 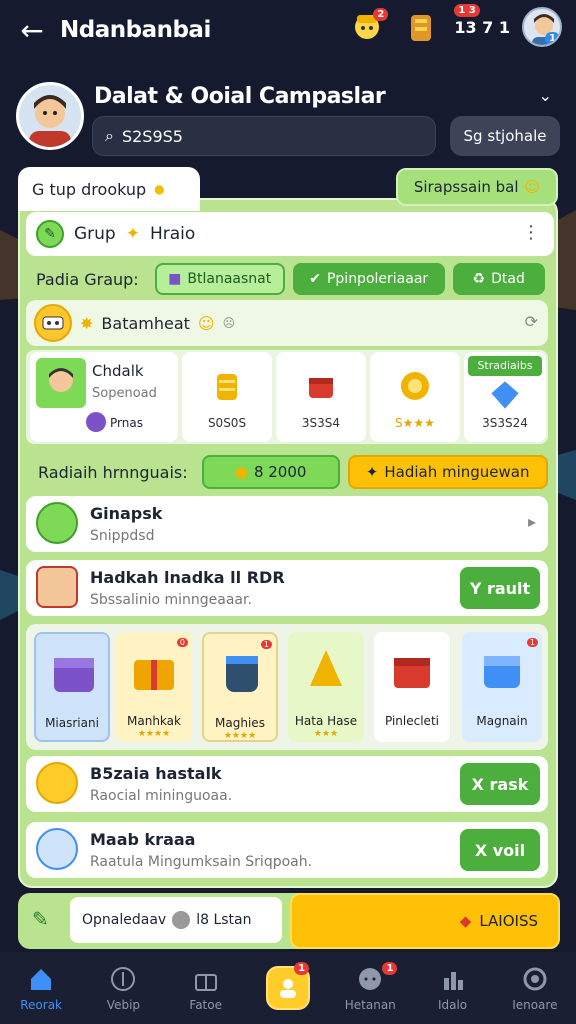 What do you see at coordinates (425, 921) in the screenshot?
I see `primary-cta-button: ◆ LAIOISS` at bounding box center [425, 921].